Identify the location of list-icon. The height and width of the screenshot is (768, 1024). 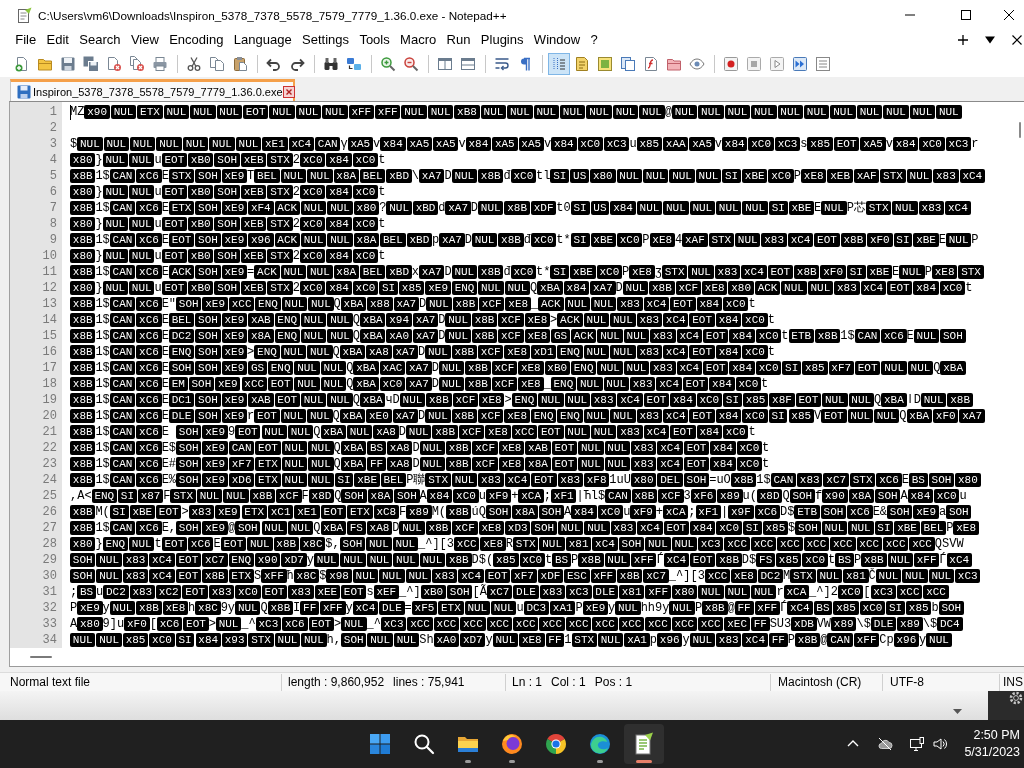
(823, 63).